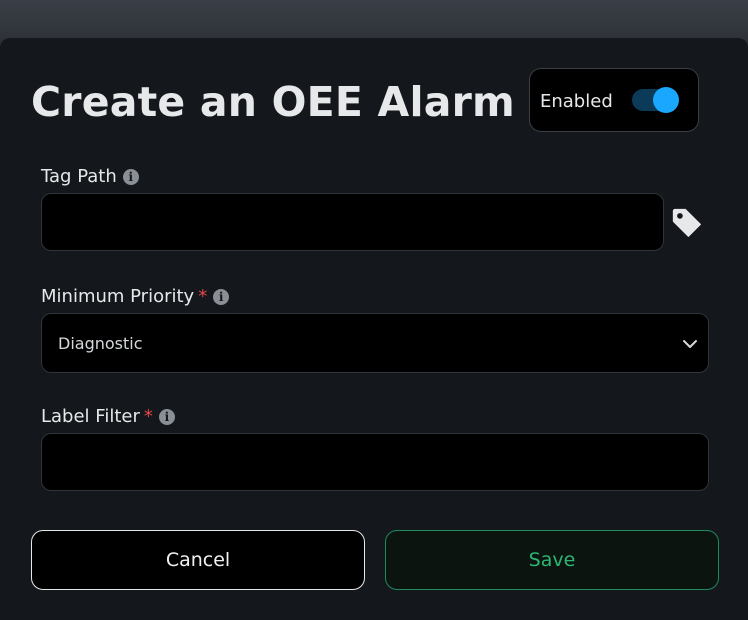 This screenshot has width=748, height=620. I want to click on label-filter-label-text: Label Filter, so click(90, 416).